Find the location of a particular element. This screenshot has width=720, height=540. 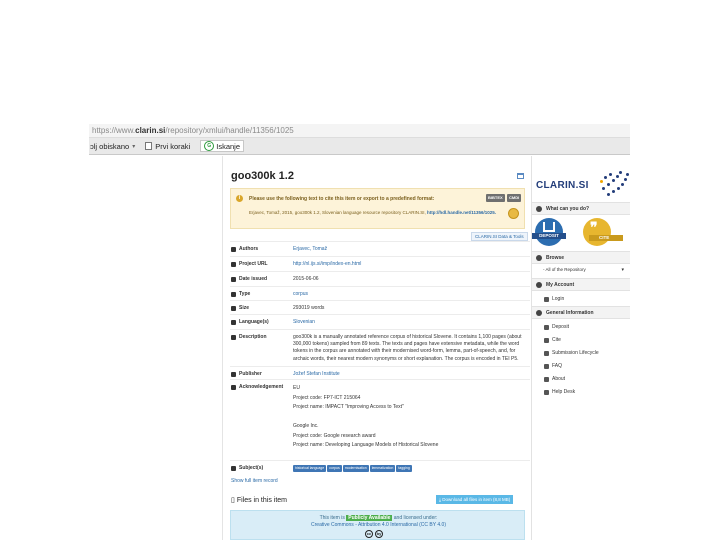

print-icon is located at coordinates (520, 176).